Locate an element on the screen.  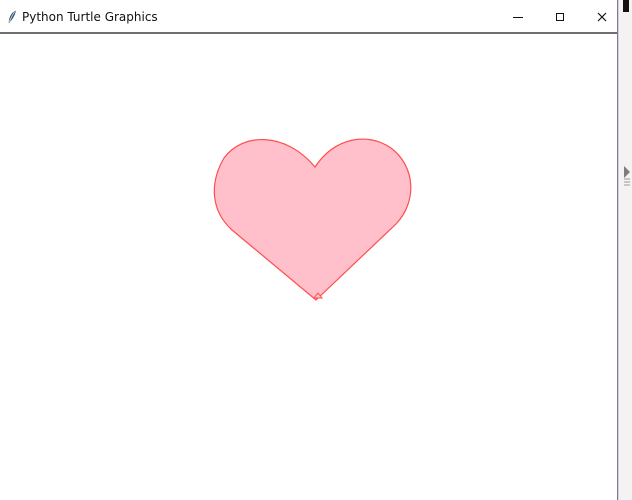
maximize-icon is located at coordinates (560, 17).